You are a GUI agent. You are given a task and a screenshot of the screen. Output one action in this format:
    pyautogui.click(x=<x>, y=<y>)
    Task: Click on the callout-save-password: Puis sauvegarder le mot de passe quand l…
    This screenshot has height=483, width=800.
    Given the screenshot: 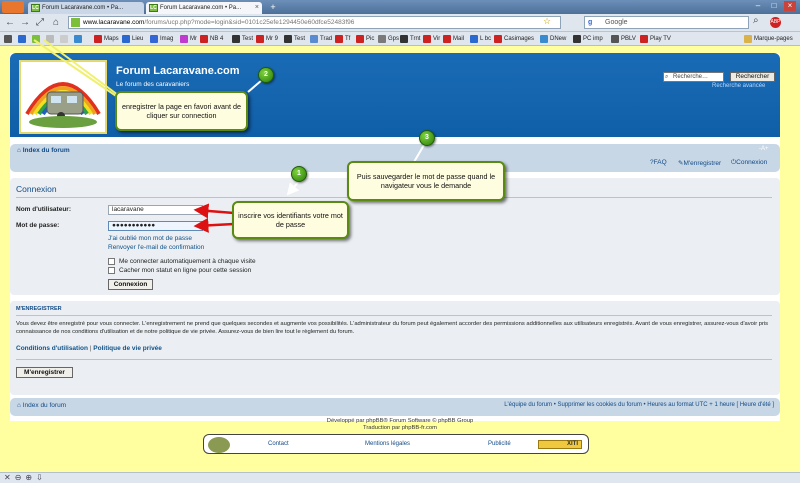 What is the action you would take?
    pyautogui.click(x=426, y=181)
    